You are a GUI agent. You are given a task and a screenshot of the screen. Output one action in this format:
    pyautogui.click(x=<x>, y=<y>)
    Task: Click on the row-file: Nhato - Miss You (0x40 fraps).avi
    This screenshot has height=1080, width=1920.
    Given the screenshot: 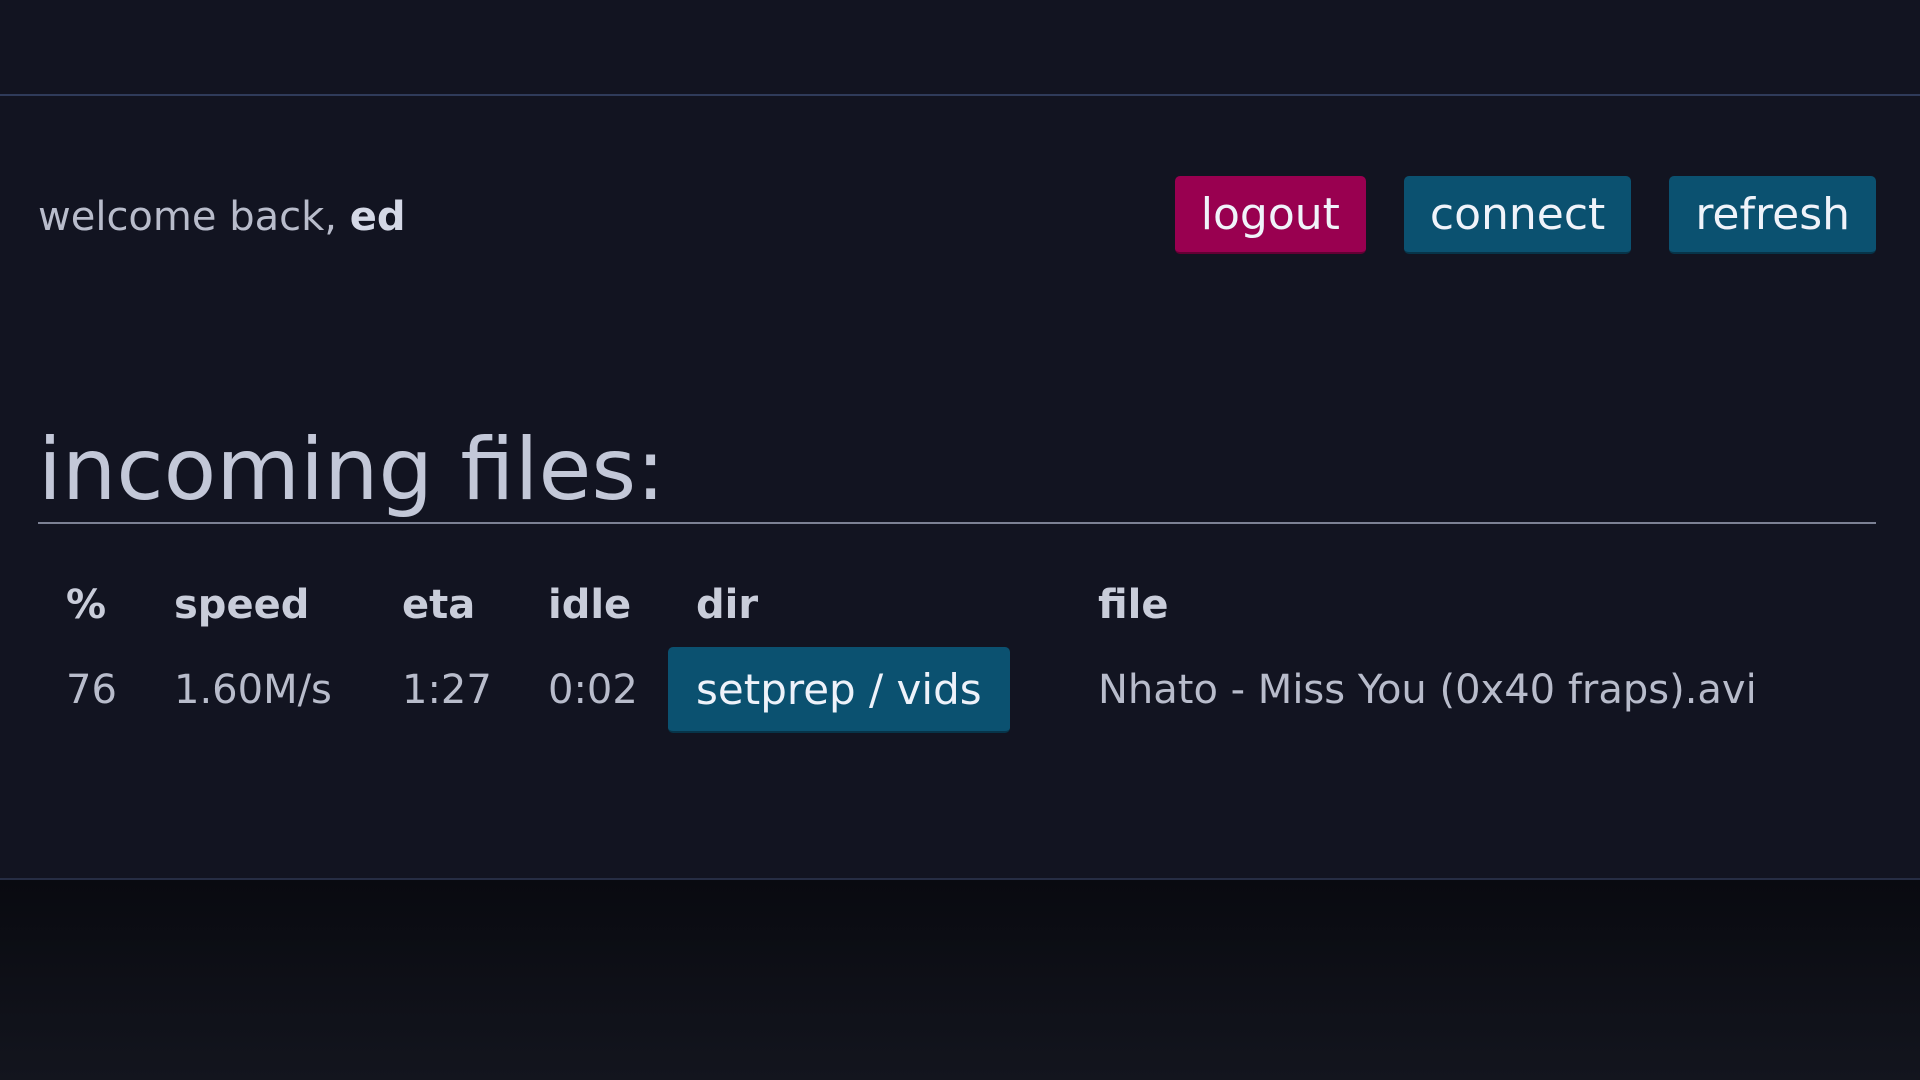 What is the action you would take?
    pyautogui.click(x=1427, y=690)
    